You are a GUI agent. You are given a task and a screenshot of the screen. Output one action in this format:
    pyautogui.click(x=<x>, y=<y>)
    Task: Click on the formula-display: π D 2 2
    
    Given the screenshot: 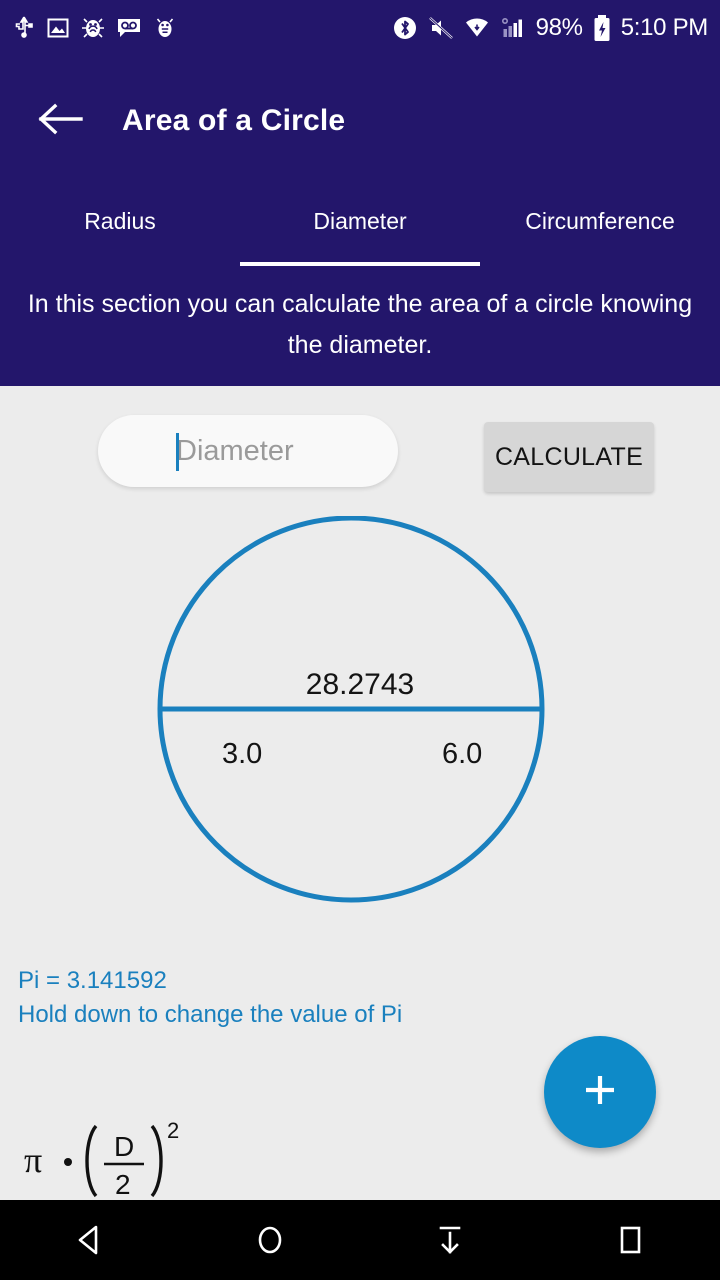 What is the action you would take?
    pyautogui.click(x=110, y=1158)
    